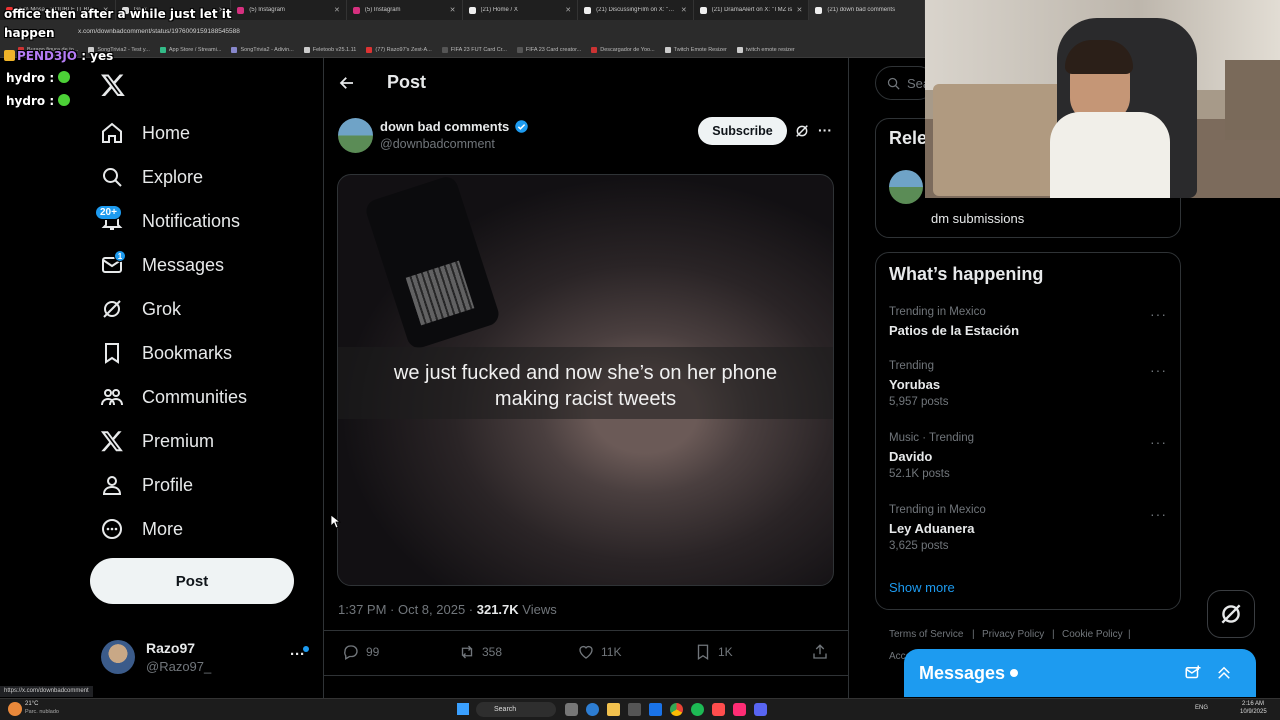 This screenshot has height=720, width=1280. I want to click on weather-desc: Parc. nublado, so click(42, 712).